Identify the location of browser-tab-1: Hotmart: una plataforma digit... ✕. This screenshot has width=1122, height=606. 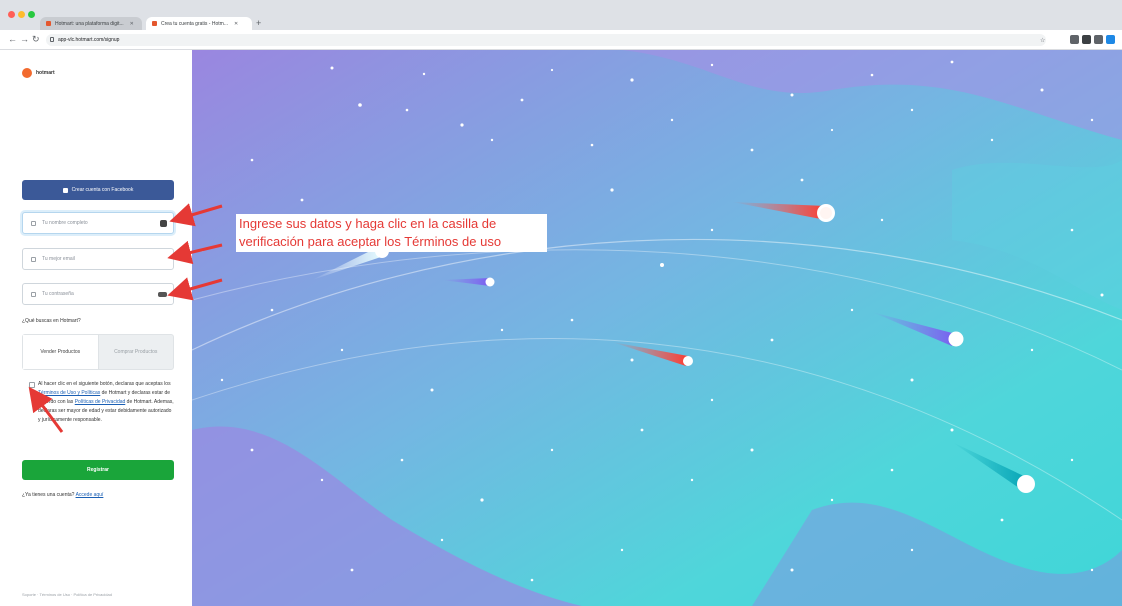
(91, 23).